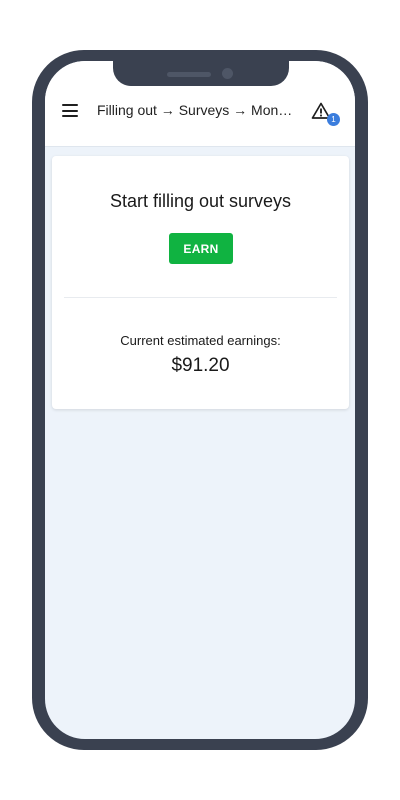 The image size is (400, 800). What do you see at coordinates (200, 201) in the screenshot?
I see `card-title: Start filling out surveys` at bounding box center [200, 201].